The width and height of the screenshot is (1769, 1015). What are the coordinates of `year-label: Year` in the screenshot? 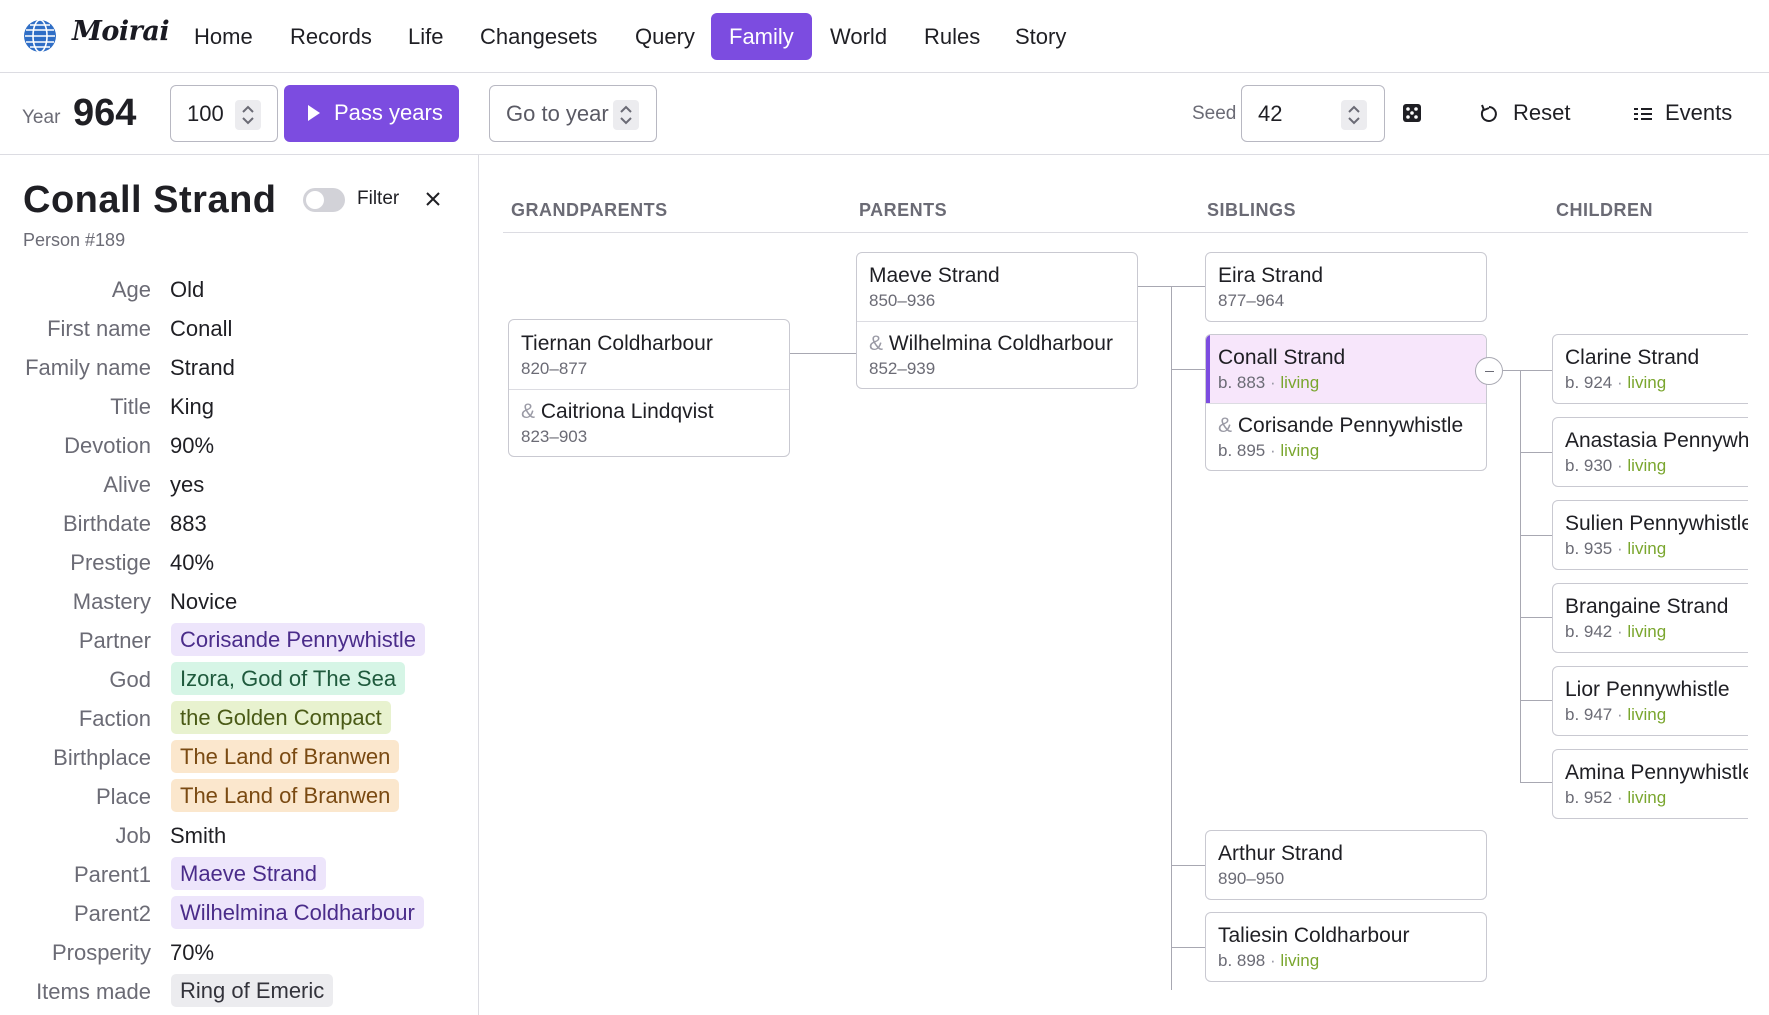 It's located at (41, 117).